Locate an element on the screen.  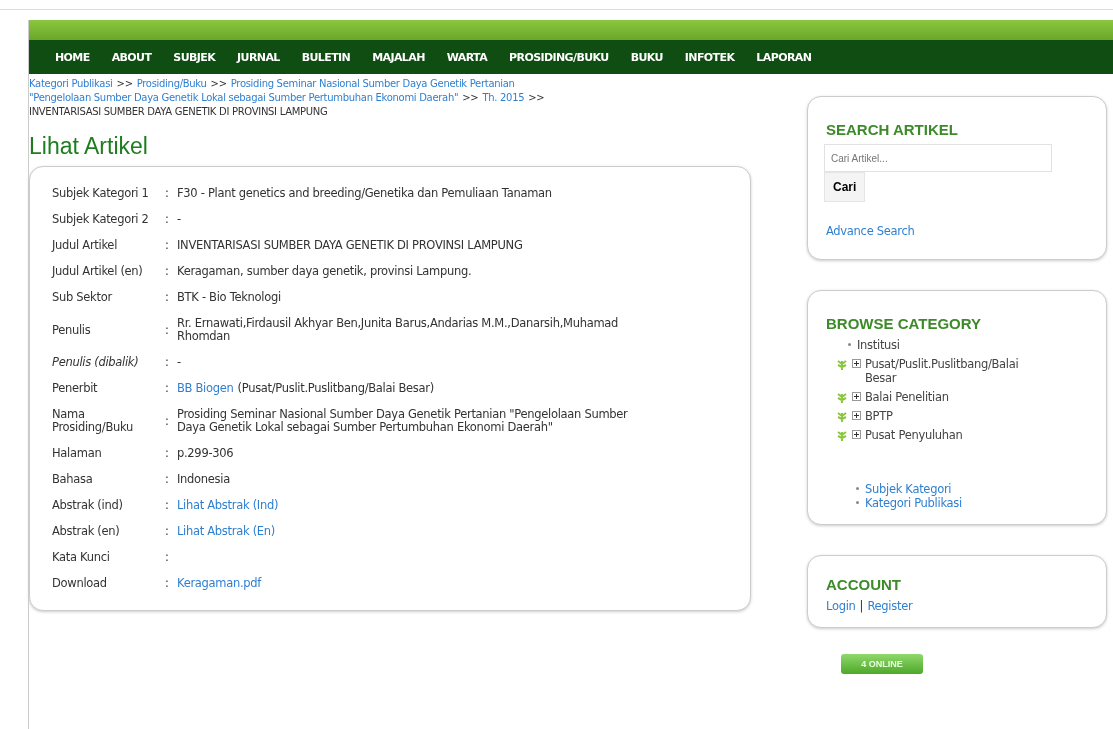
field-label: Kata Kunci is located at coordinates (81, 557).